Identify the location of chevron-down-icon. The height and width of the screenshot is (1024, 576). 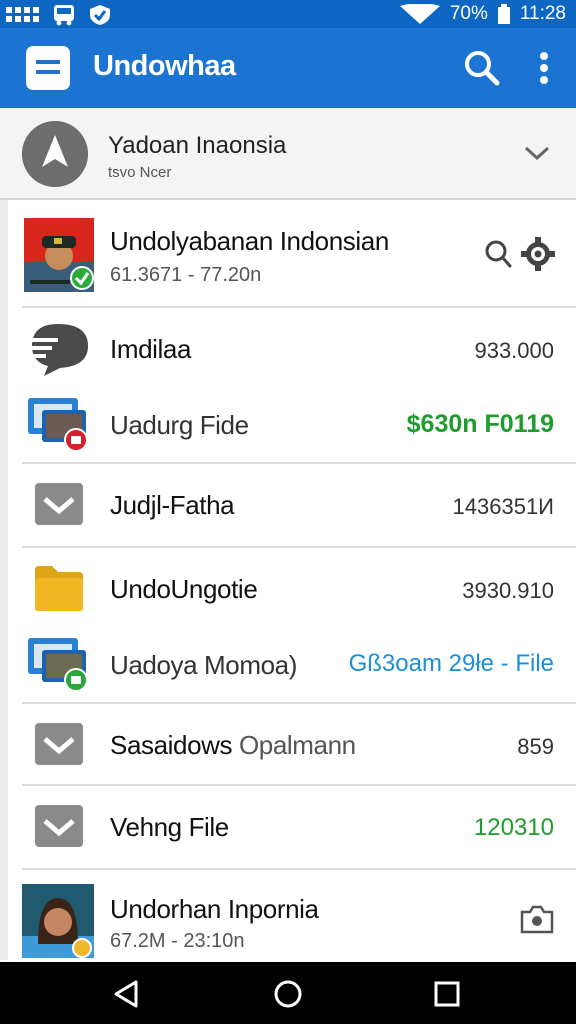
(537, 153).